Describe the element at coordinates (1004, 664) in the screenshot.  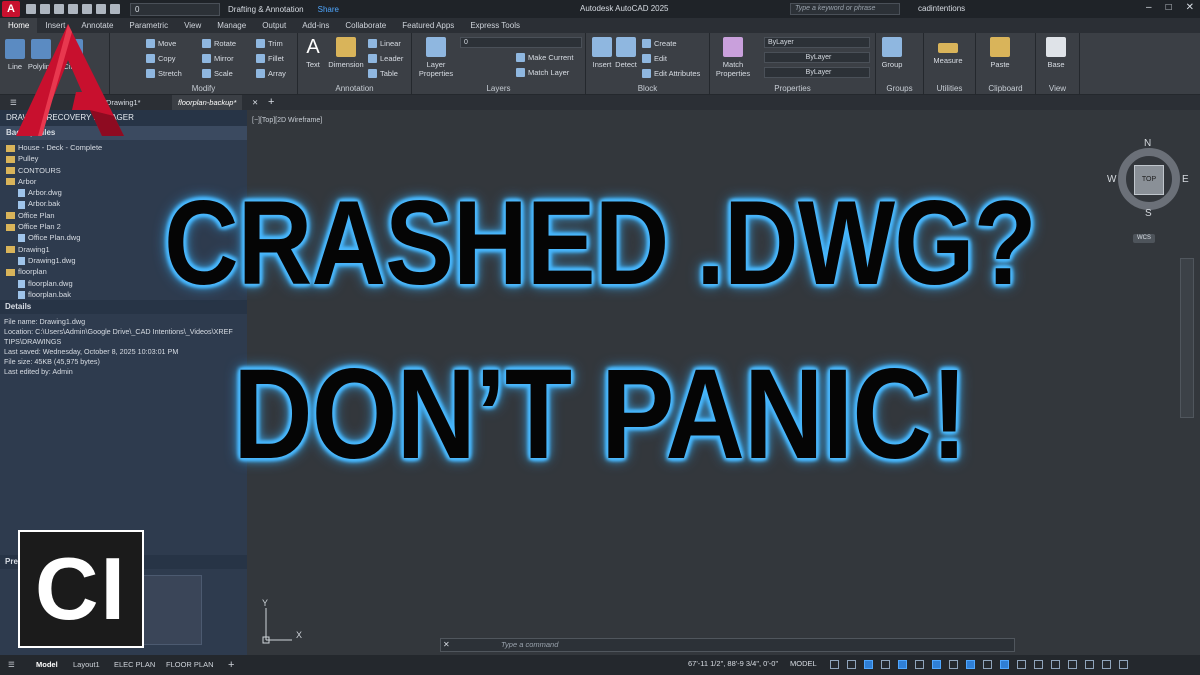
I see `annotation-visibility-icon` at that location.